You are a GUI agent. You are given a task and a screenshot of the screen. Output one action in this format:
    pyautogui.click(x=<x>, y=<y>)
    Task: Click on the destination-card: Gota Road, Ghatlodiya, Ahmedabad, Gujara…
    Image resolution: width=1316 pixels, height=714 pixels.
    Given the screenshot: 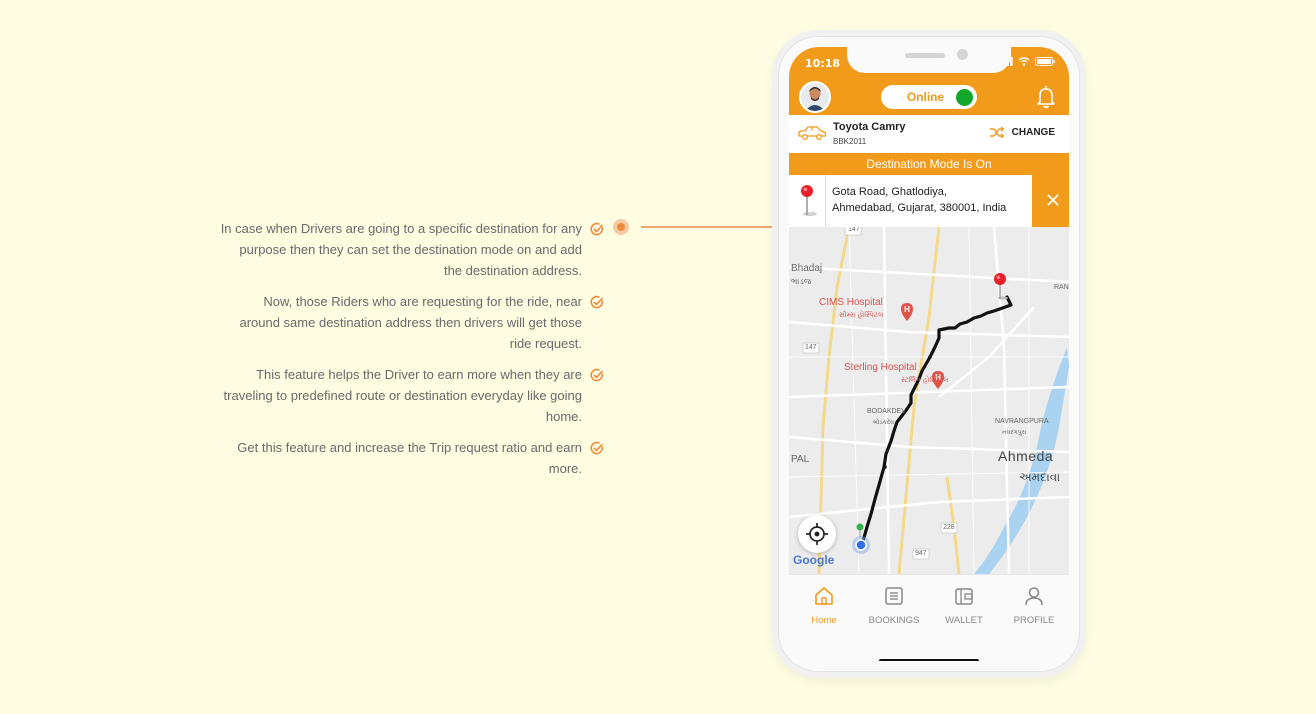 What is the action you would take?
    pyautogui.click(x=929, y=201)
    